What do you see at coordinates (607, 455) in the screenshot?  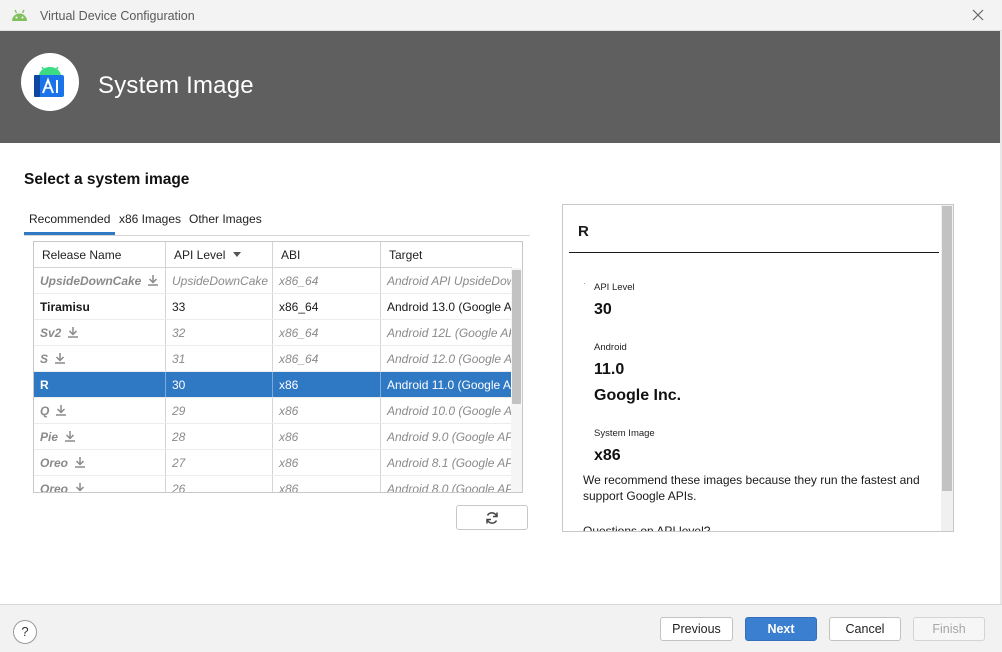 I see `system-image-value: x86` at bounding box center [607, 455].